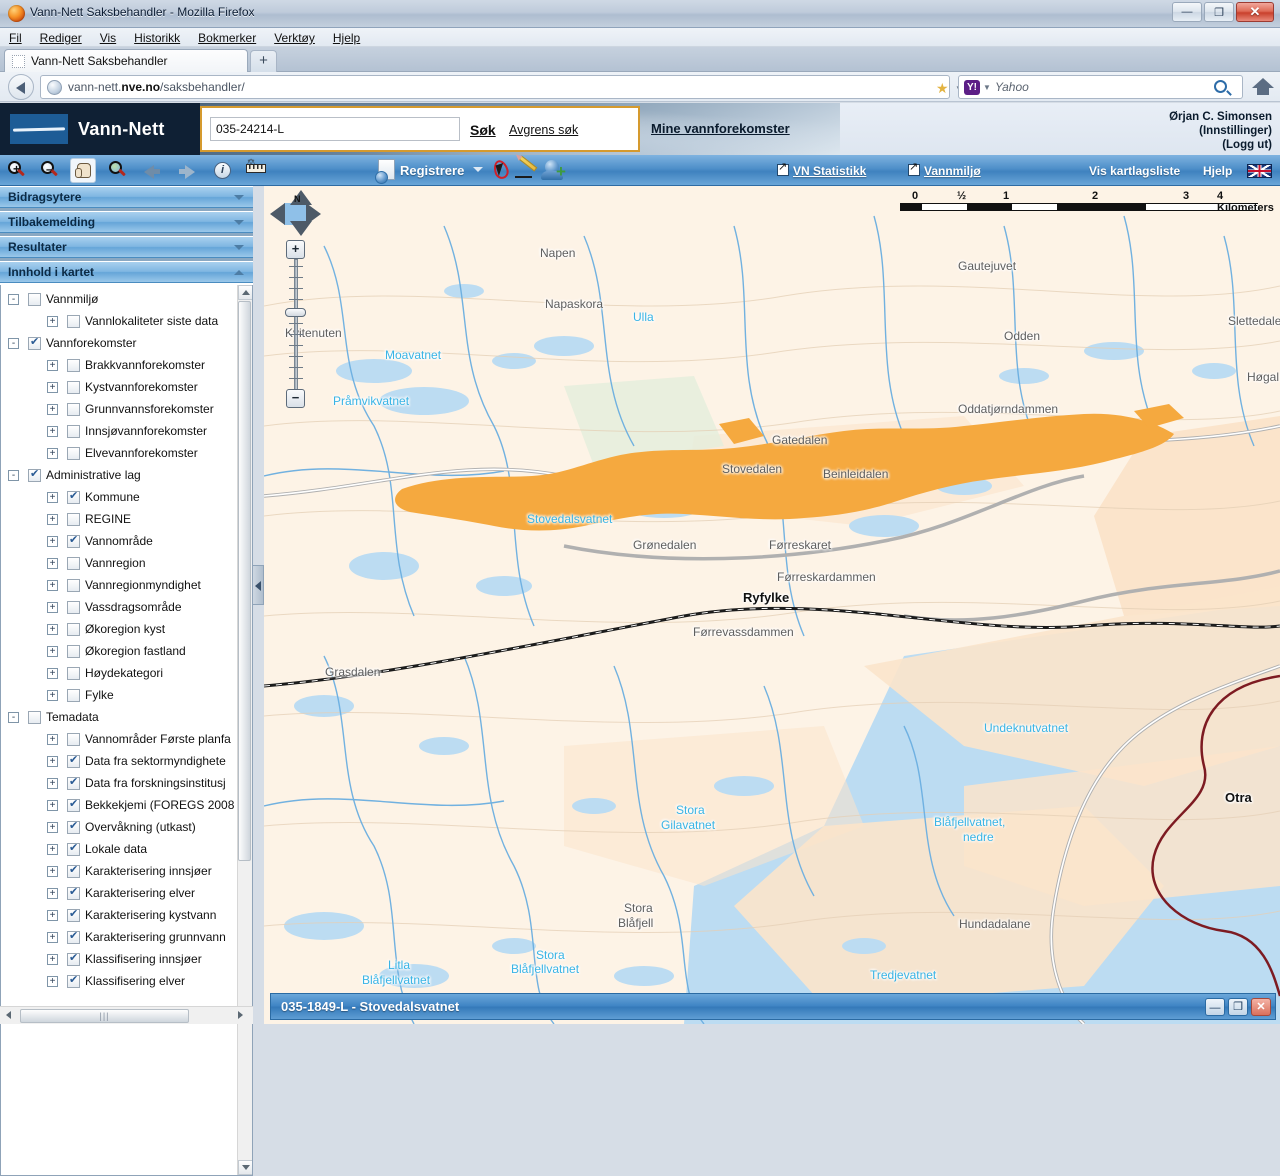 The image size is (1280, 1176). Describe the element at coordinates (119, 344) in the screenshot. I see `layer-tree-item: - Vannforekomster` at that location.